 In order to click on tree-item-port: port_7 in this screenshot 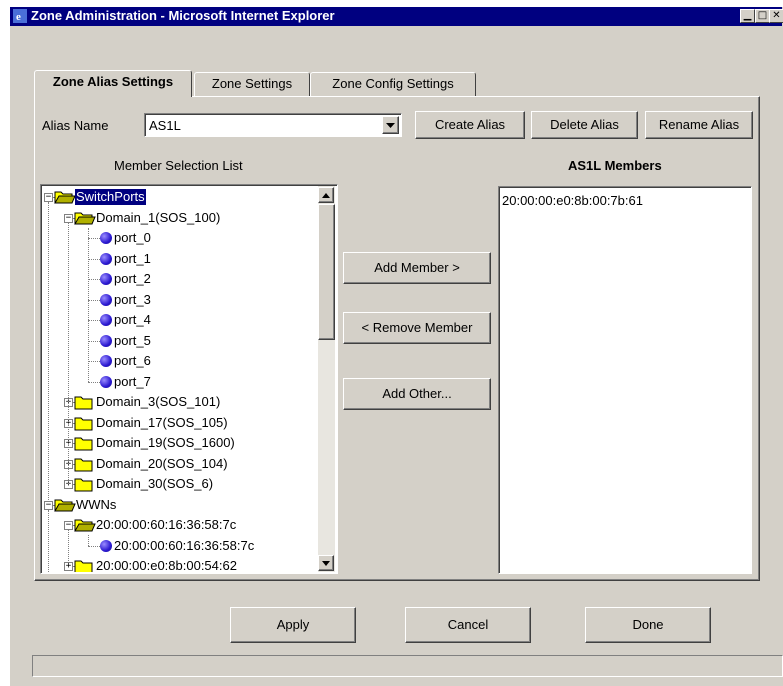, I will do `click(180, 382)`.